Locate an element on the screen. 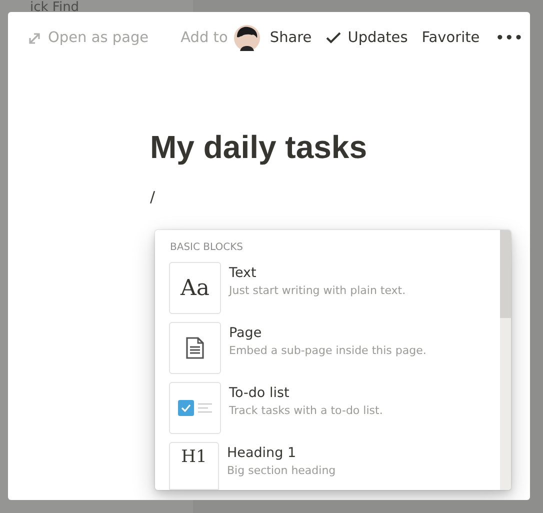 The image size is (543, 513). menu-item: Page Embed a sub-page inside this page. is located at coordinates (334, 352).